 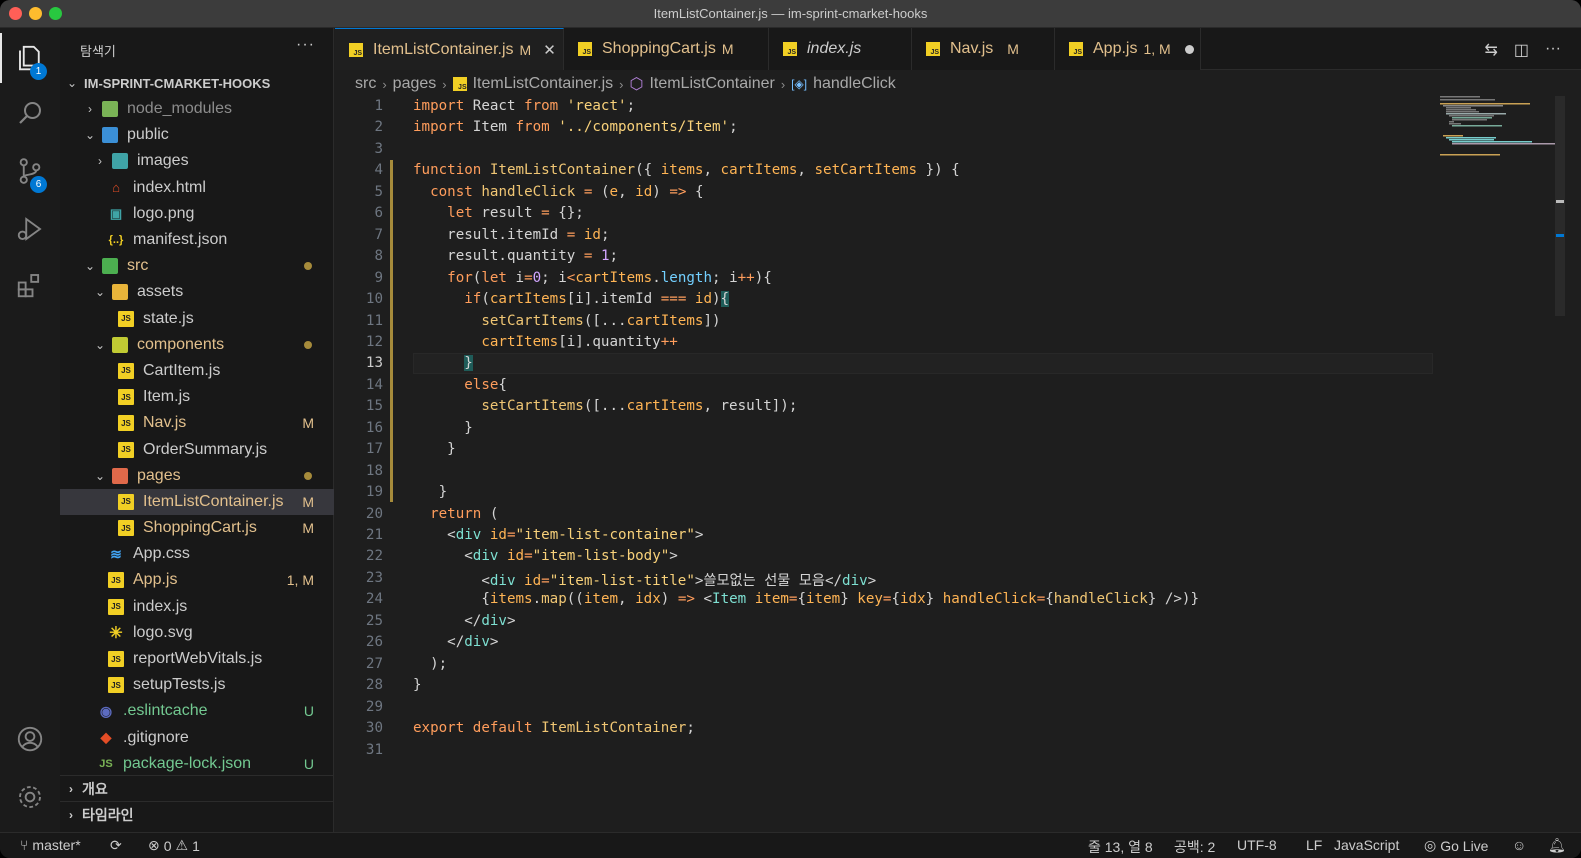 What do you see at coordinates (543, 84) in the screenshot?
I see `breadcrumb-file: ItemListContainer.js` at bounding box center [543, 84].